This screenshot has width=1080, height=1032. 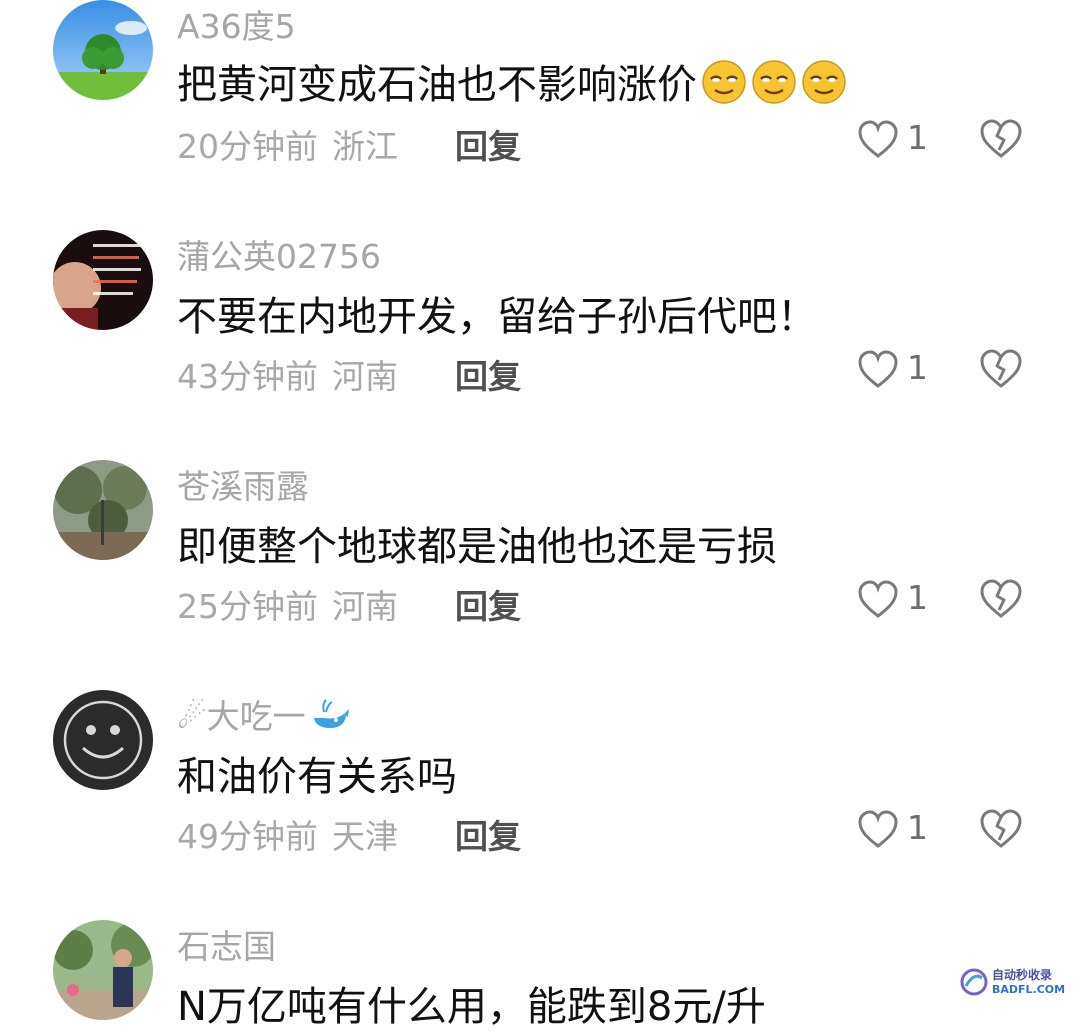 I want to click on username: 石志国, so click(x=226, y=944).